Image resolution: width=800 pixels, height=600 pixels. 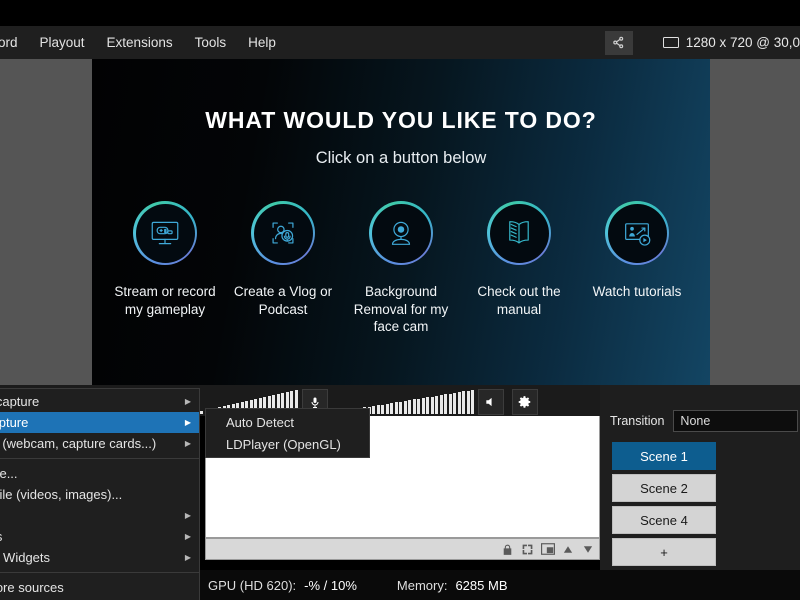 I want to click on layer-icon, so click(x=547, y=549).